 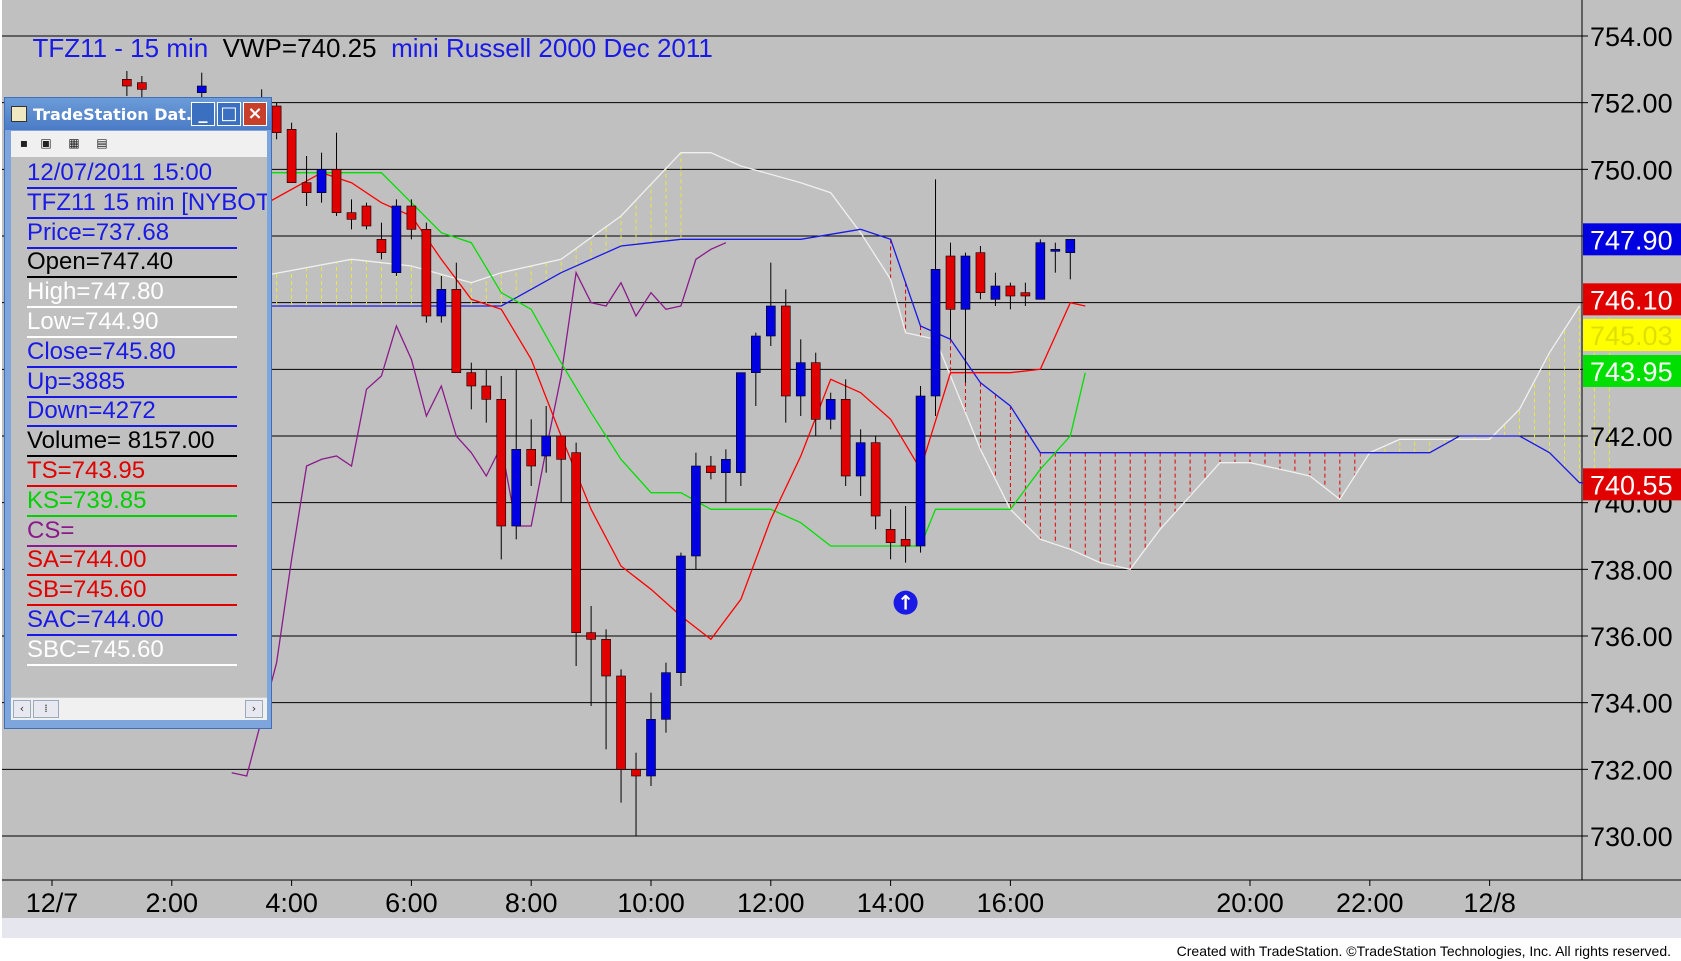 What do you see at coordinates (87, 590) in the screenshot?
I see `data-window-row-text: SB=745.60` at bounding box center [87, 590].